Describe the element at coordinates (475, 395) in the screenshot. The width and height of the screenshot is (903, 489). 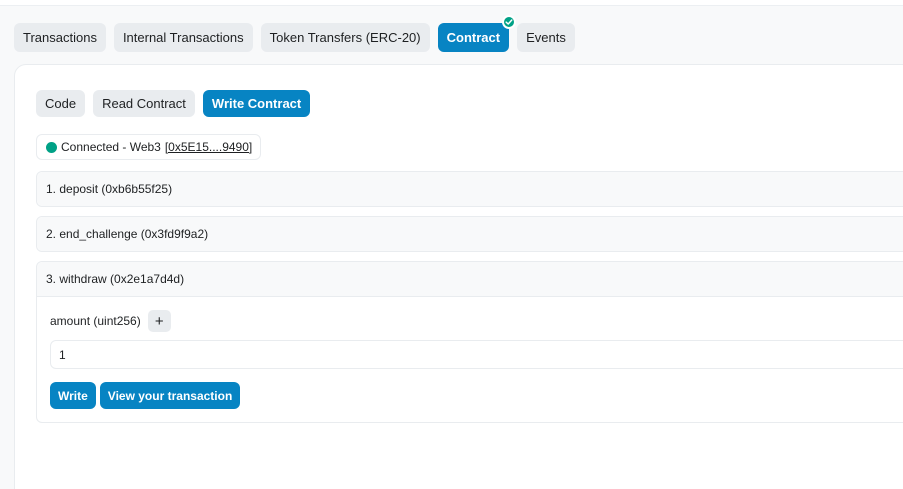
I see `action-buttons: Write View your transaction` at that location.